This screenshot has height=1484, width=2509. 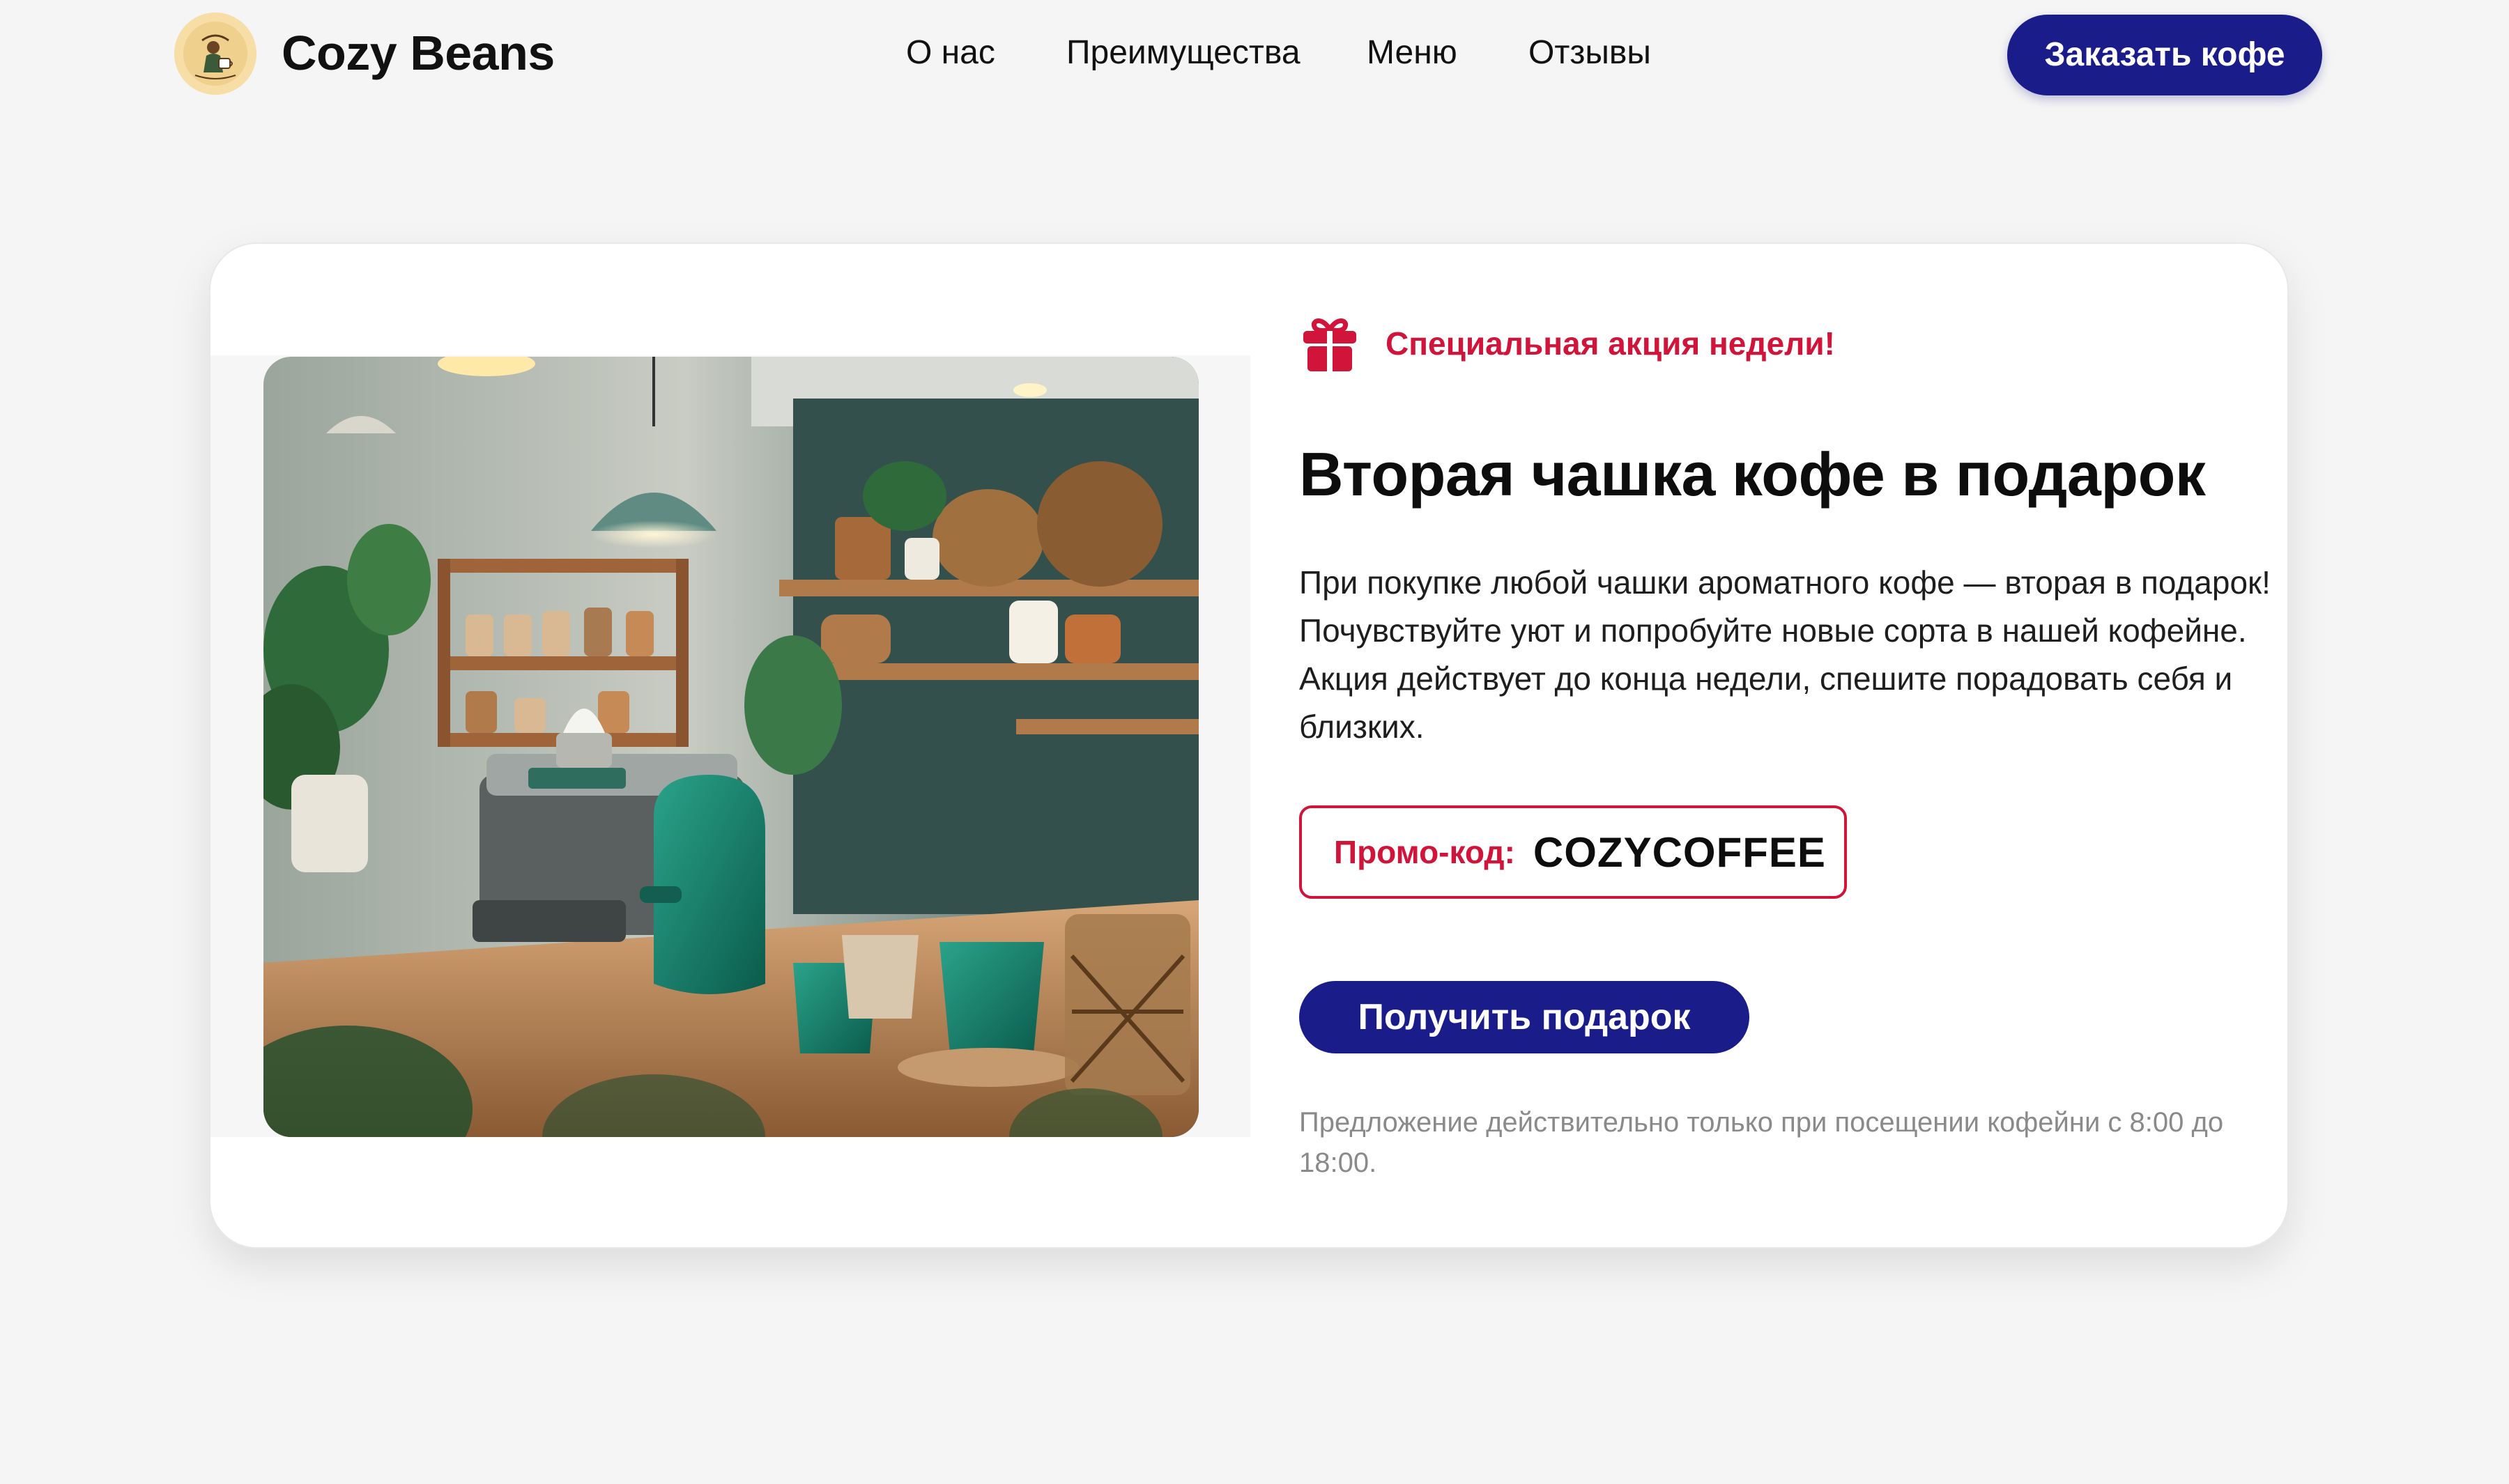 I want to click on promo-code-label: Промо-код:, so click(x=1424, y=852).